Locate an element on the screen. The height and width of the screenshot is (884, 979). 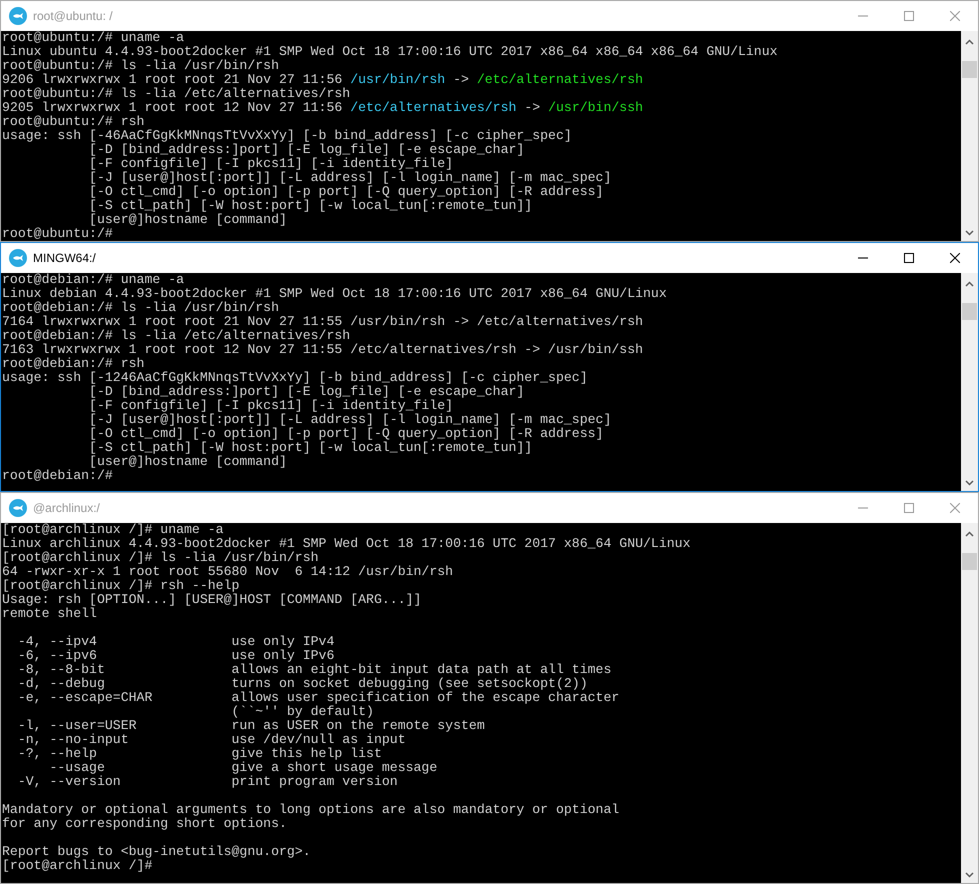
terminal-line: root@ubuntu:/# rsh is located at coordinates (74, 122).